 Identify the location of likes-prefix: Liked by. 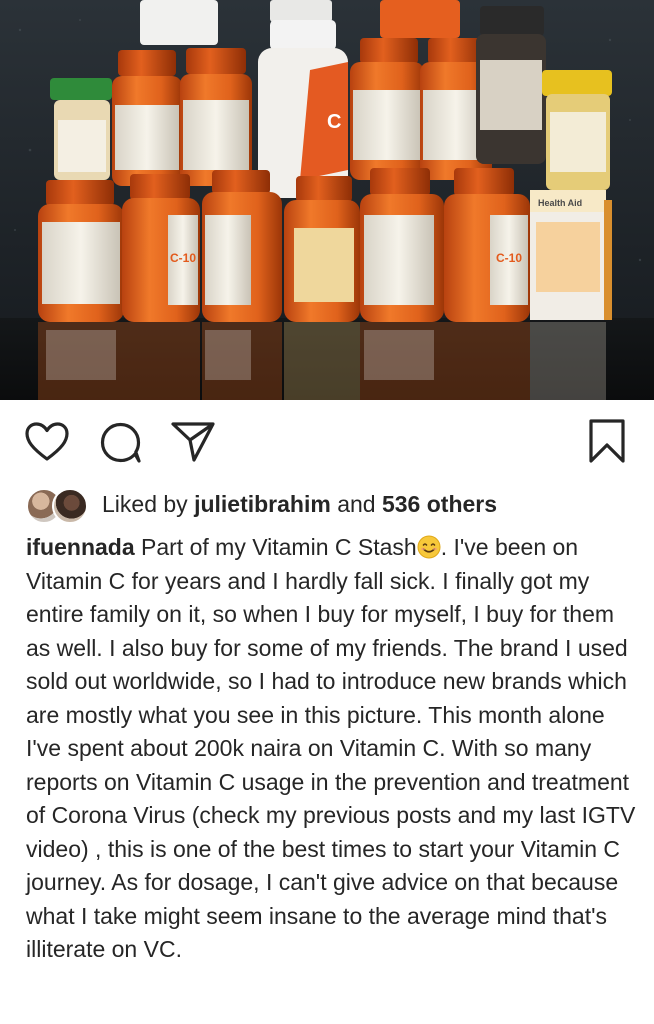
(148, 503).